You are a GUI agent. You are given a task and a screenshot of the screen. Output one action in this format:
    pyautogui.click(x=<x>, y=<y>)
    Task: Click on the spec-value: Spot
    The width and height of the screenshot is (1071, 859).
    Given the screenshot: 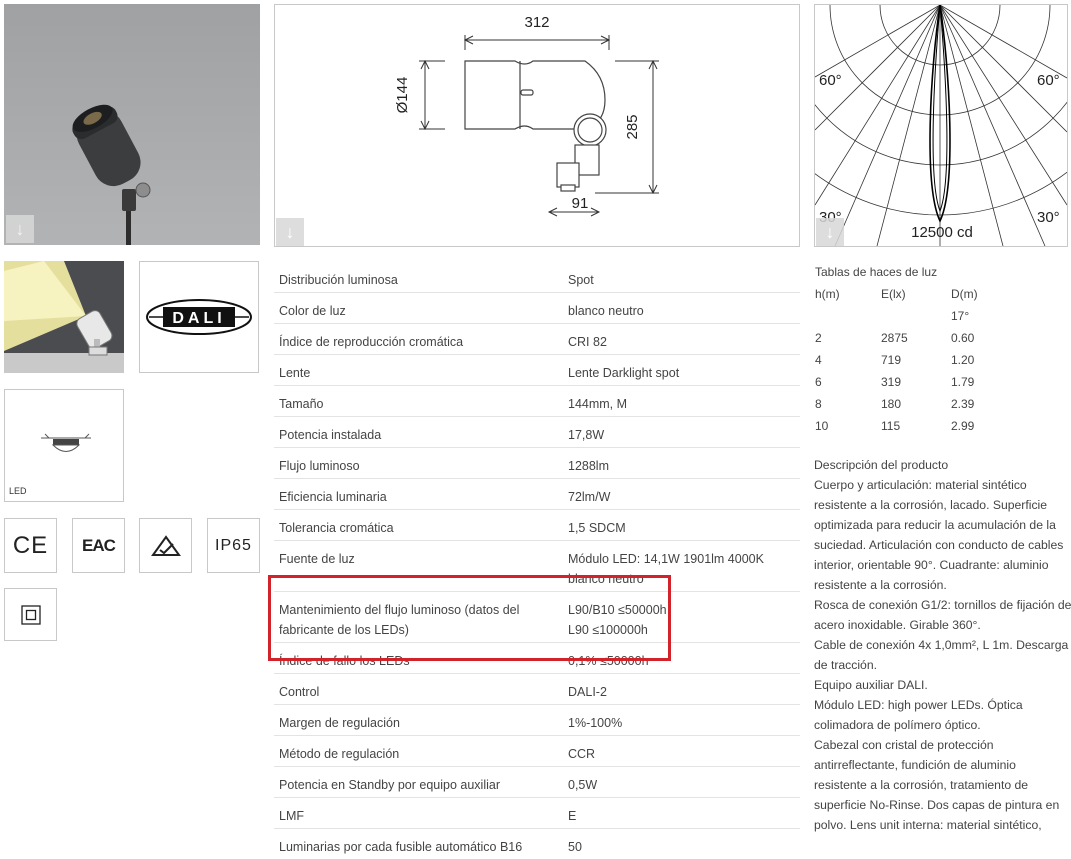 What is the action you would take?
    pyautogui.click(x=581, y=280)
    